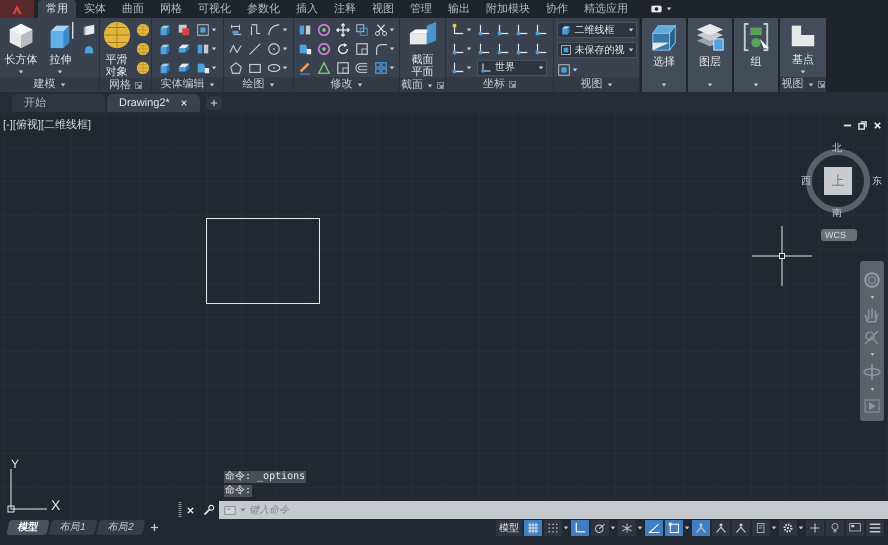 The width and height of the screenshot is (888, 545). I want to click on ribbon-tab: 参数化, so click(263, 9).